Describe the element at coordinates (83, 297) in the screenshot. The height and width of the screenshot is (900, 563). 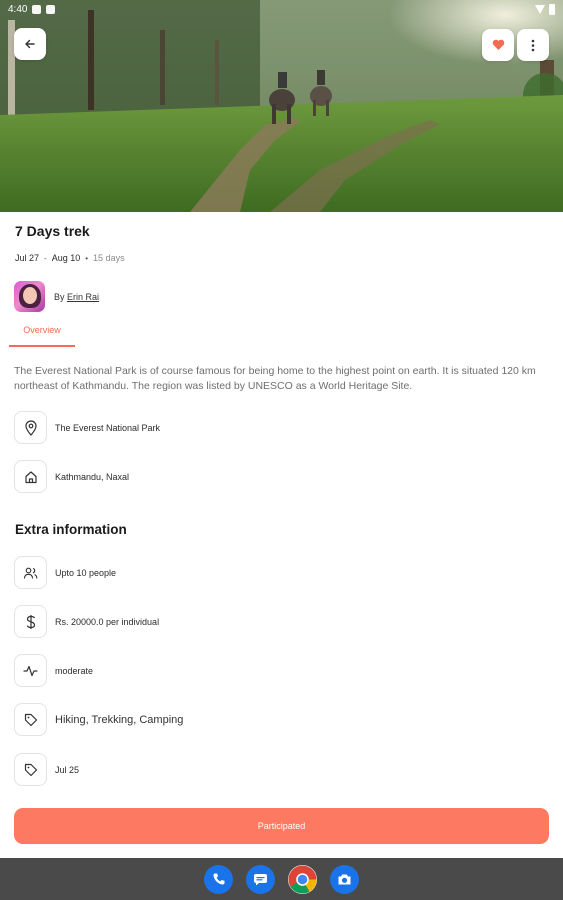
I see `author-link: Erin Rai` at that location.